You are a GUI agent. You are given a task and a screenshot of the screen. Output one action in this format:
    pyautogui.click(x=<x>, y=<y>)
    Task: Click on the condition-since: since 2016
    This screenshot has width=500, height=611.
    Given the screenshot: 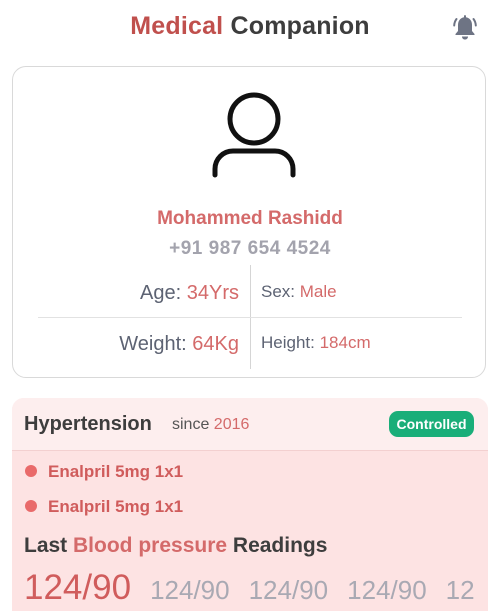 What is the action you would take?
    pyautogui.click(x=210, y=425)
    